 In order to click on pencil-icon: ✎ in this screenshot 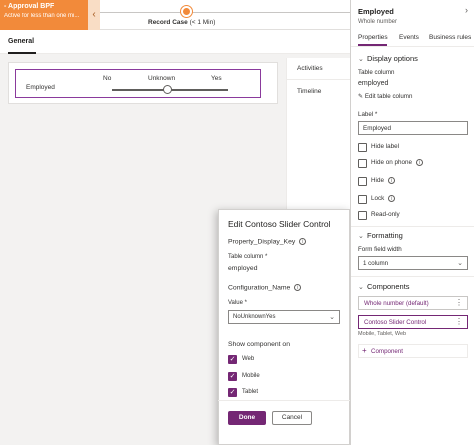, I will do `click(361, 96)`.